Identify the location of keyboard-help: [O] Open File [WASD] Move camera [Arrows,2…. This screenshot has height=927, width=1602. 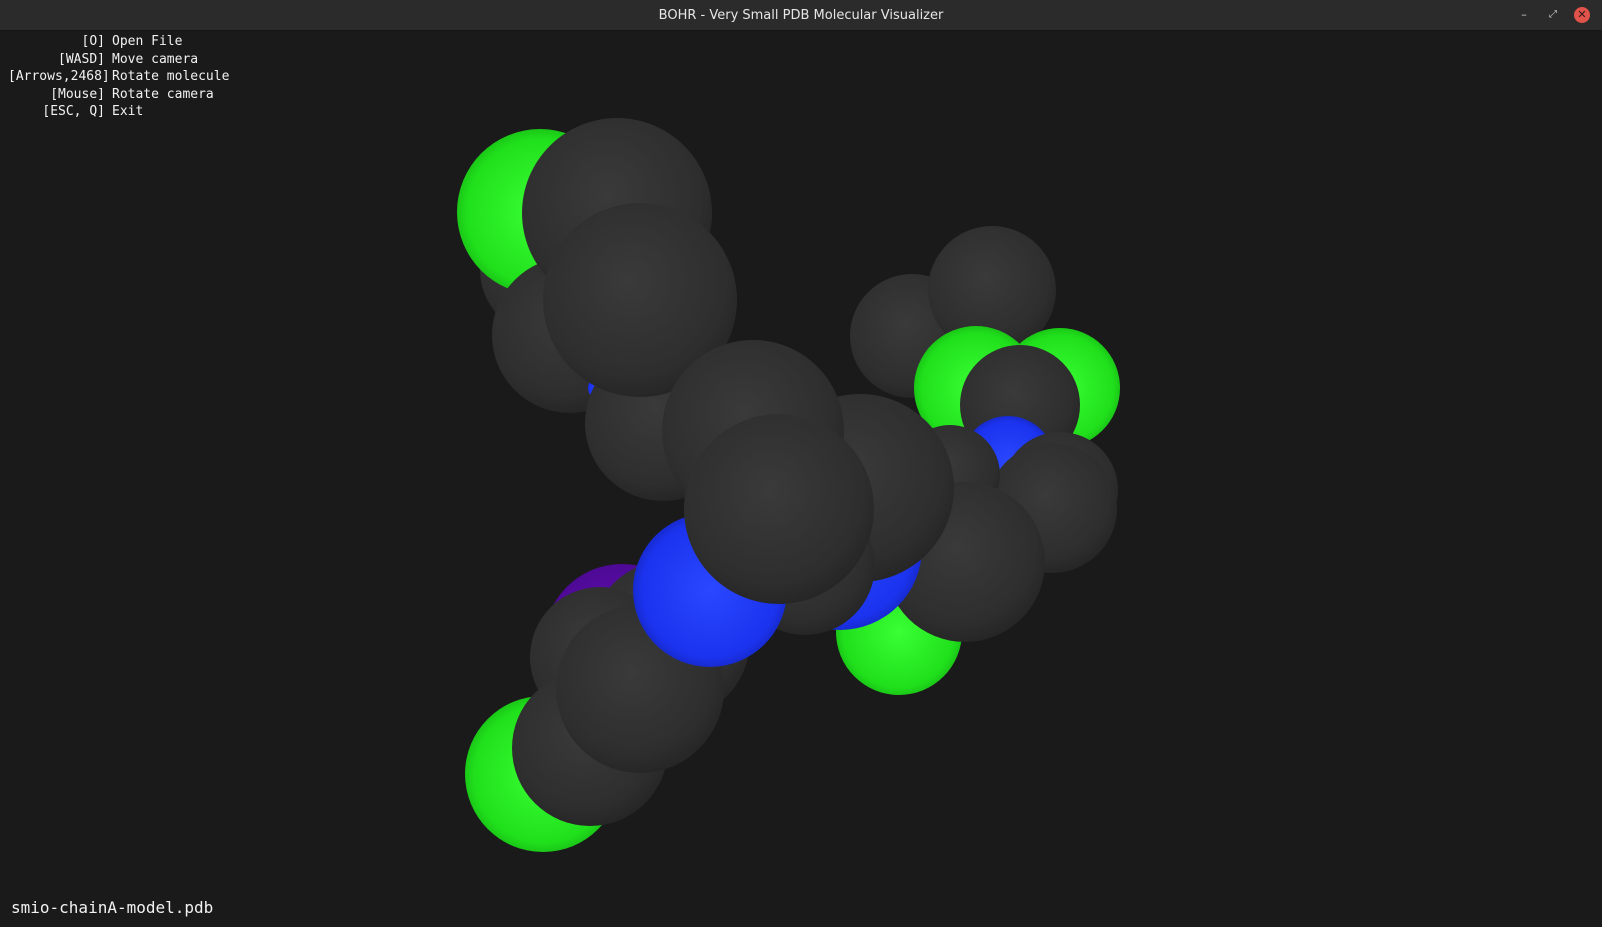
(118, 77).